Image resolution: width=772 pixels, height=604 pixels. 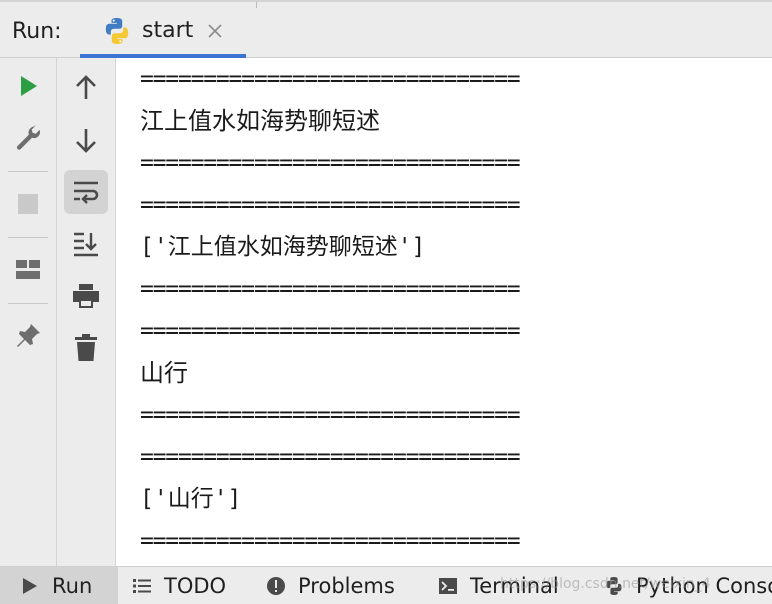 What do you see at coordinates (142, 586) in the screenshot?
I see `list-icon` at bounding box center [142, 586].